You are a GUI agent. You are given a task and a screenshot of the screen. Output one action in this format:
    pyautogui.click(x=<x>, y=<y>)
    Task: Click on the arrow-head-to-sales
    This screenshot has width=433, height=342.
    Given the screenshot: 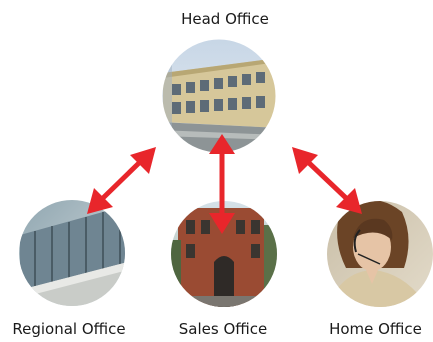 What is the action you would take?
    pyautogui.click(x=222, y=184)
    